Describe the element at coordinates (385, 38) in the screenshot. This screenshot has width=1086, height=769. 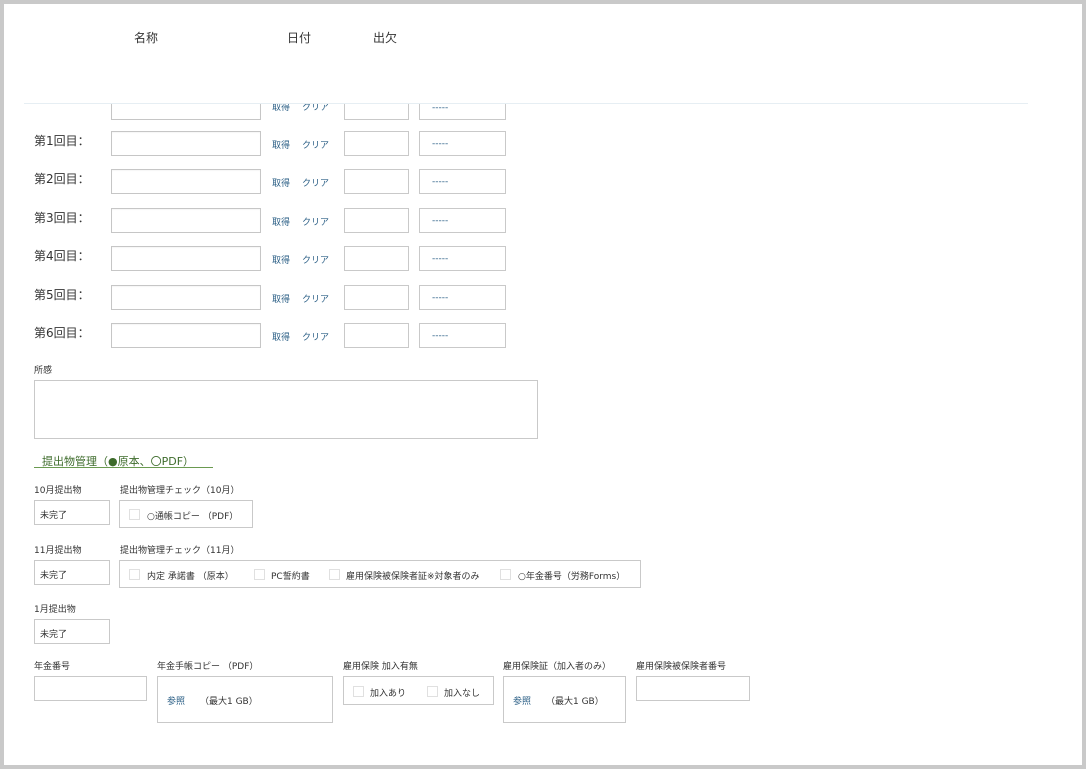
I see `header-attendance: 出欠` at that location.